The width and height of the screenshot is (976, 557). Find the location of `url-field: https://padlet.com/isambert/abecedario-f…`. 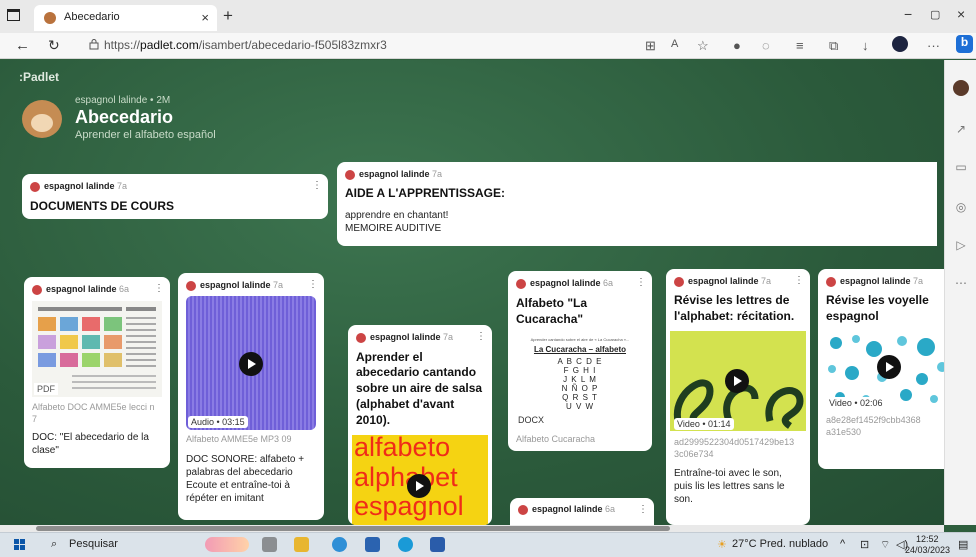

url-field: https://padlet.com/isambert/abecedario-f… is located at coordinates (245, 45).